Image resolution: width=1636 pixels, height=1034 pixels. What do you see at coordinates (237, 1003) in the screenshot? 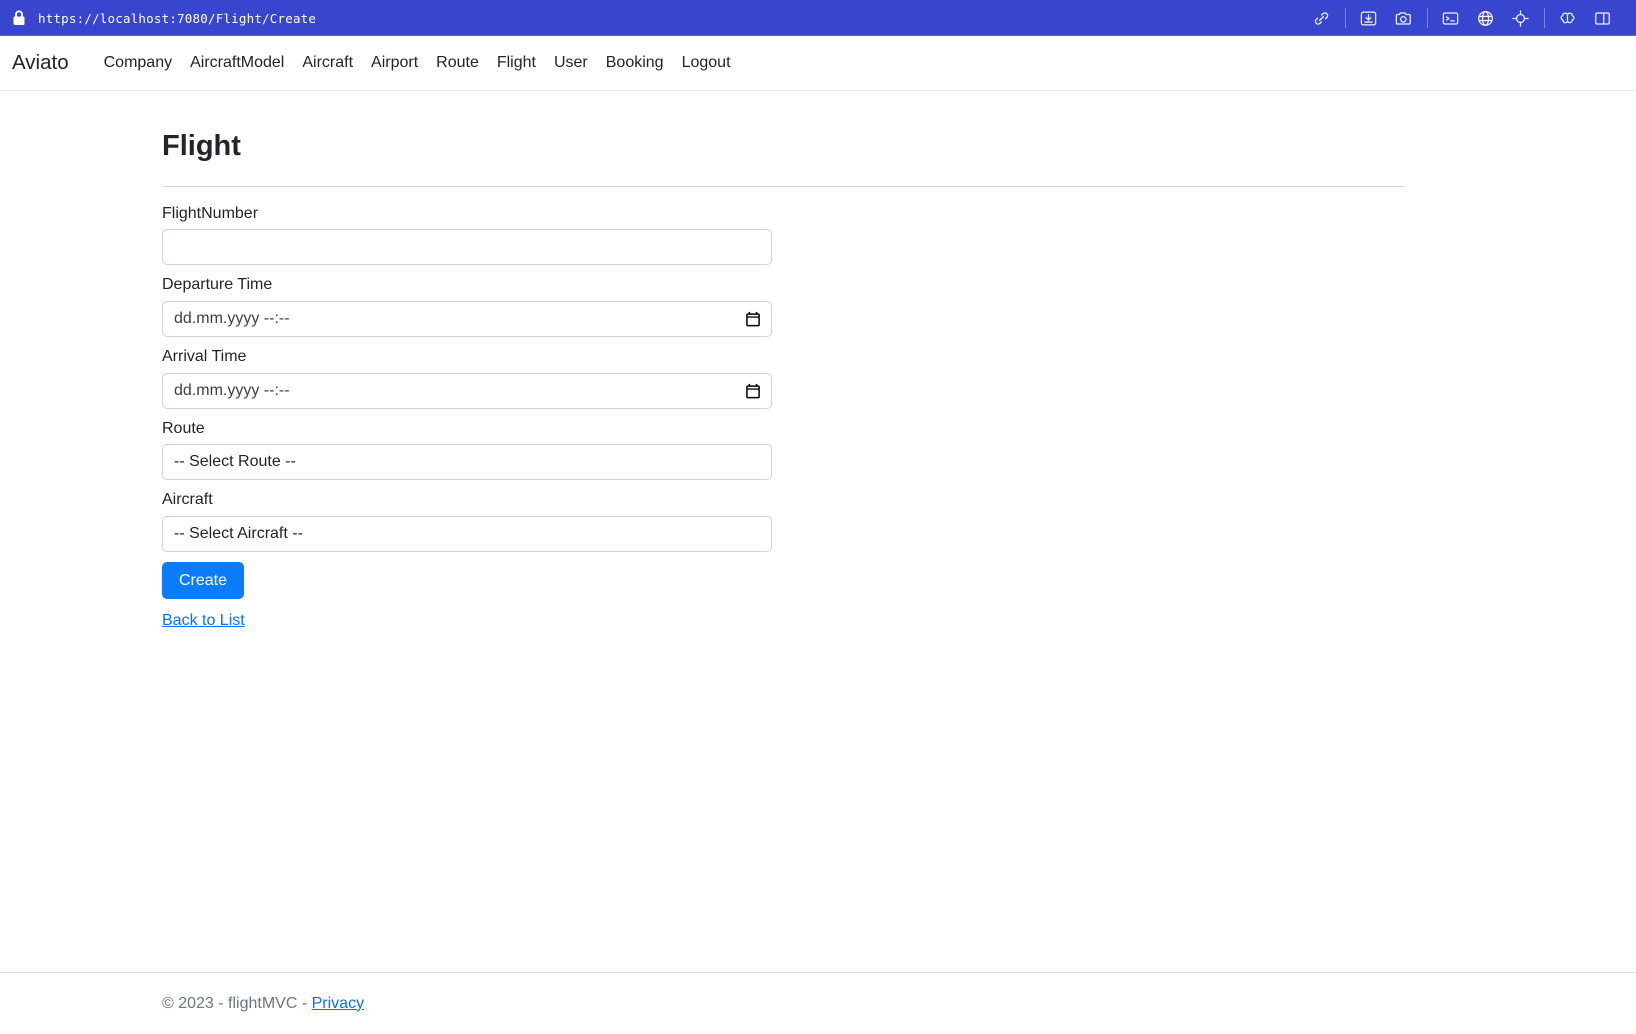
I see `footer-copyright-text: © 2023 - flightMVC -` at bounding box center [237, 1003].